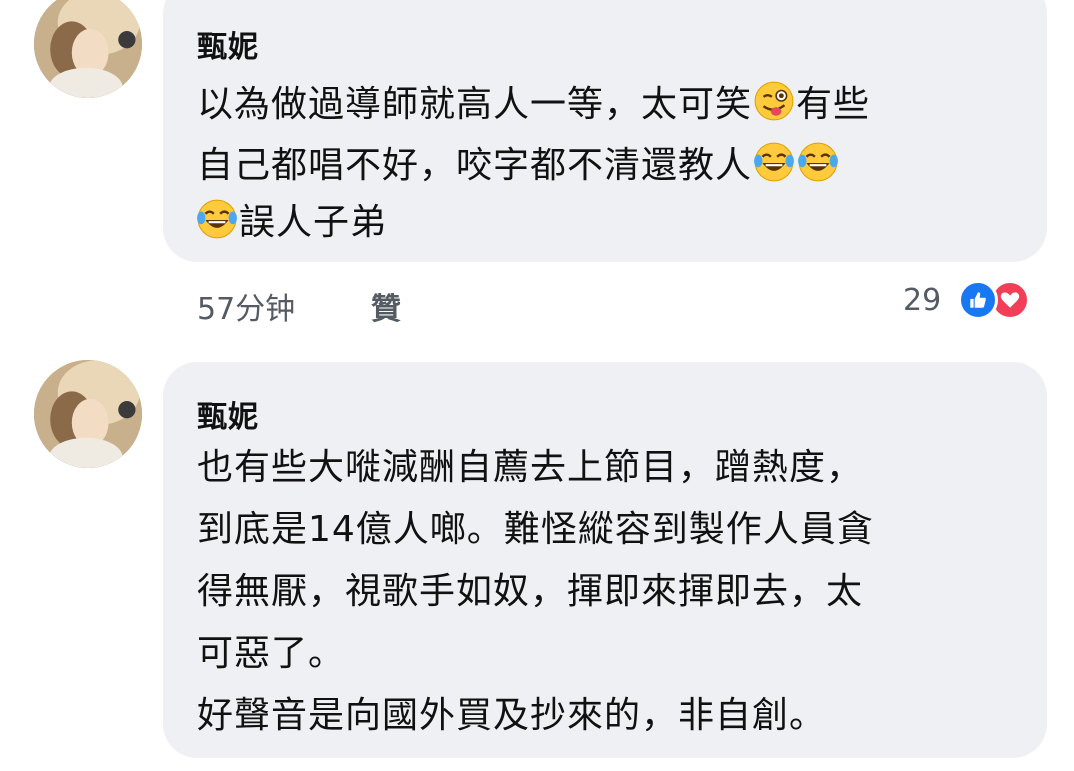 Image resolution: width=1074 pixels, height=771 pixels. I want to click on comment-text-segment: 誤人子弟, so click(313, 222).